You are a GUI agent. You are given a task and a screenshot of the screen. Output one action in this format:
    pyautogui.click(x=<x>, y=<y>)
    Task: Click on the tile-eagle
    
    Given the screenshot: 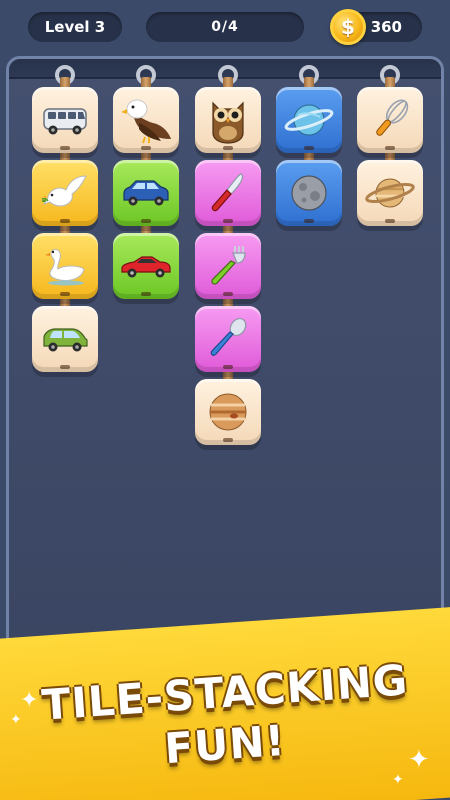 What is the action you would take?
    pyautogui.click(x=146, y=120)
    